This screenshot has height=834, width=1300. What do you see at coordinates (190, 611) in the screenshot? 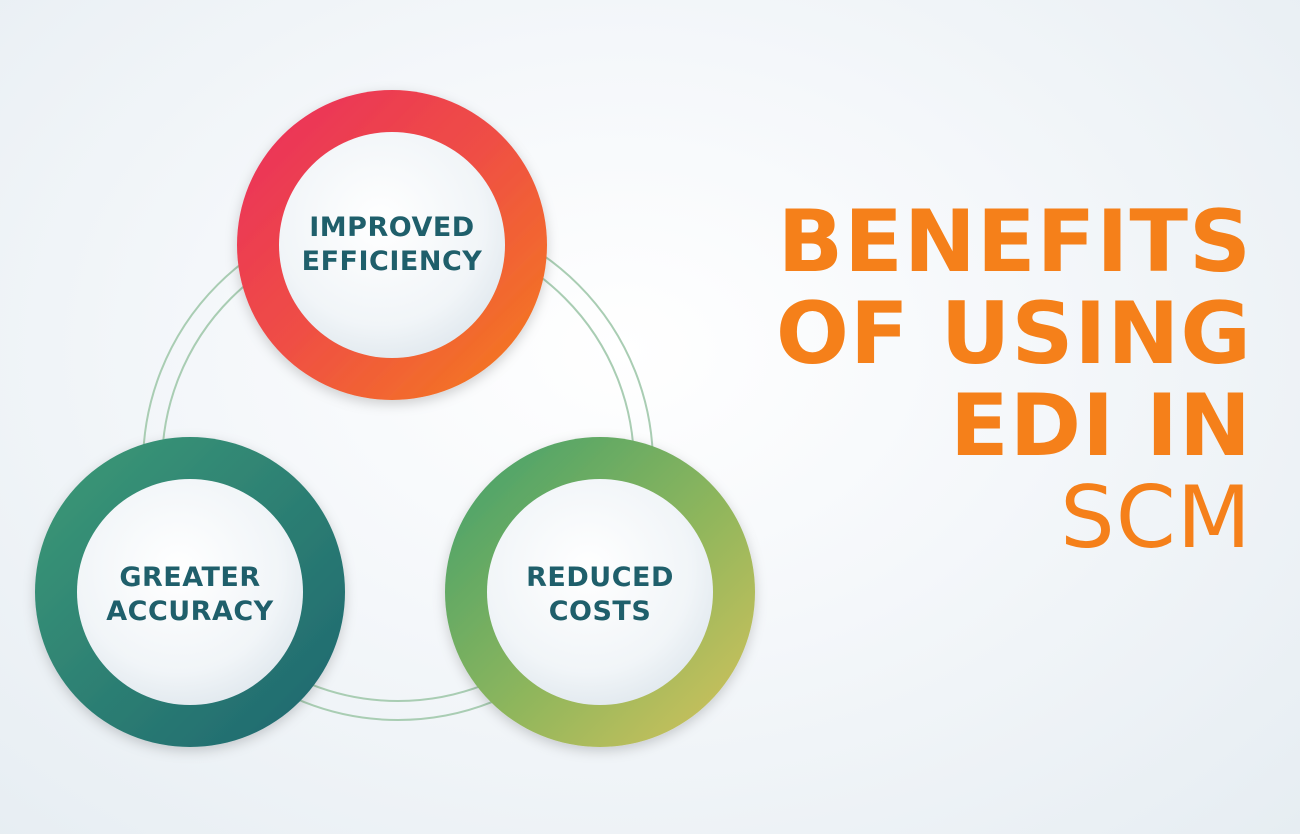
I see `node-label-left-line2: ACCURACY` at bounding box center [190, 611].